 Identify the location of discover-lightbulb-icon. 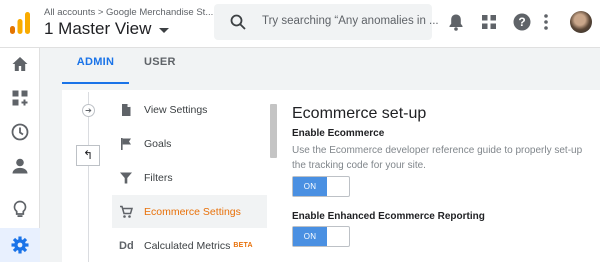
(20, 209).